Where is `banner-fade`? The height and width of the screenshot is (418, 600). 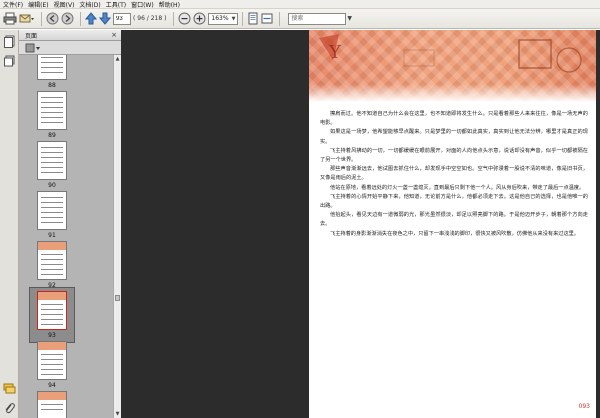
banner-fade is located at coordinates (452, 93).